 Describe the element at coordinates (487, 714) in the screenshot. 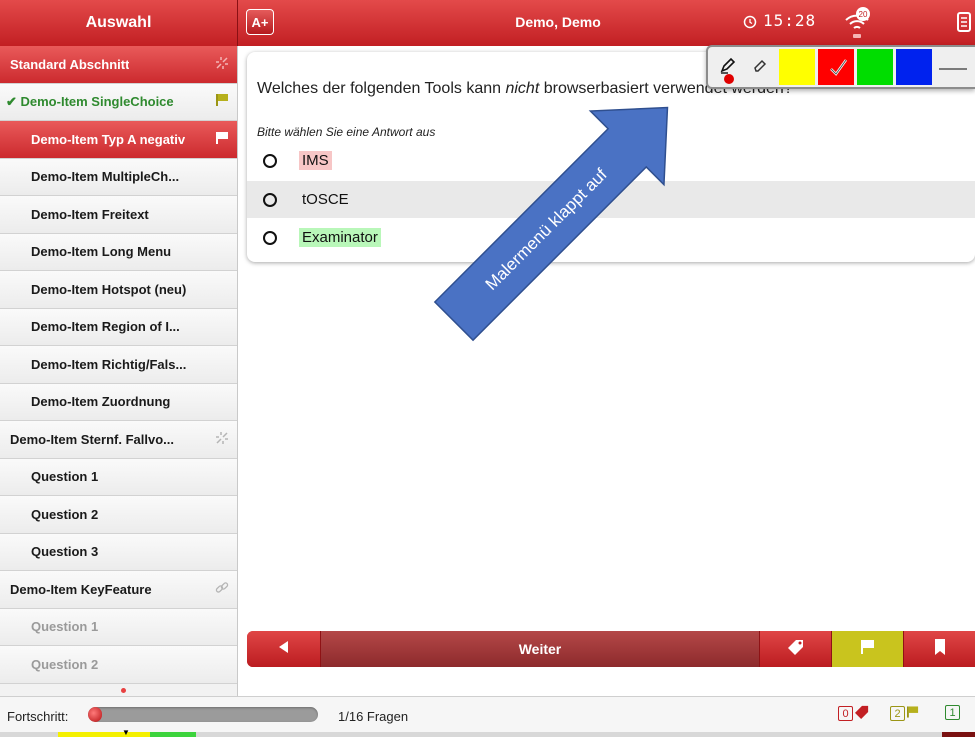

I see `status-bar: Fortschritt: 1/16 Fragen 0 2 1` at that location.